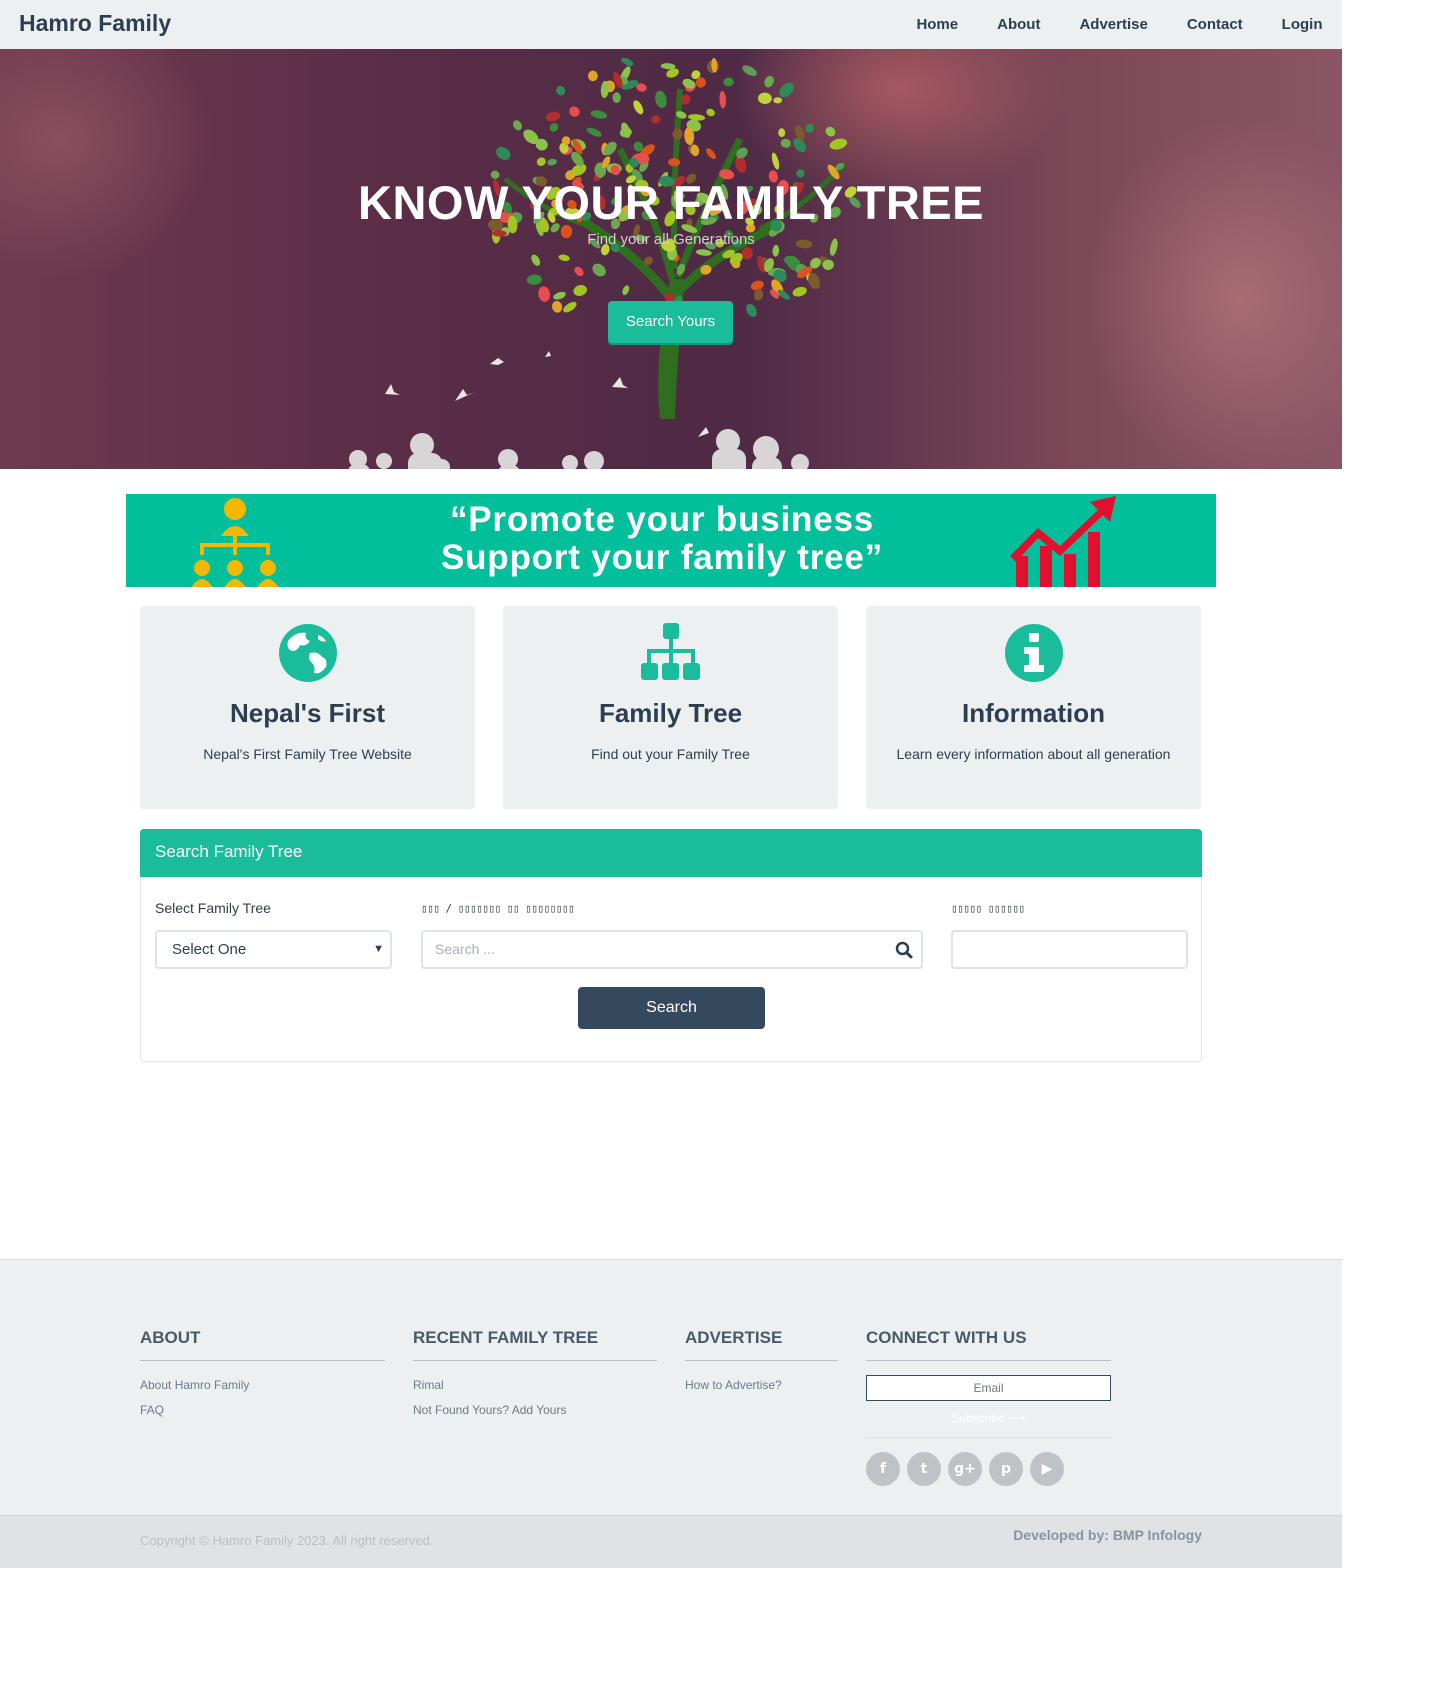  I want to click on footer-about-heading: ABOUT, so click(262, 1344).